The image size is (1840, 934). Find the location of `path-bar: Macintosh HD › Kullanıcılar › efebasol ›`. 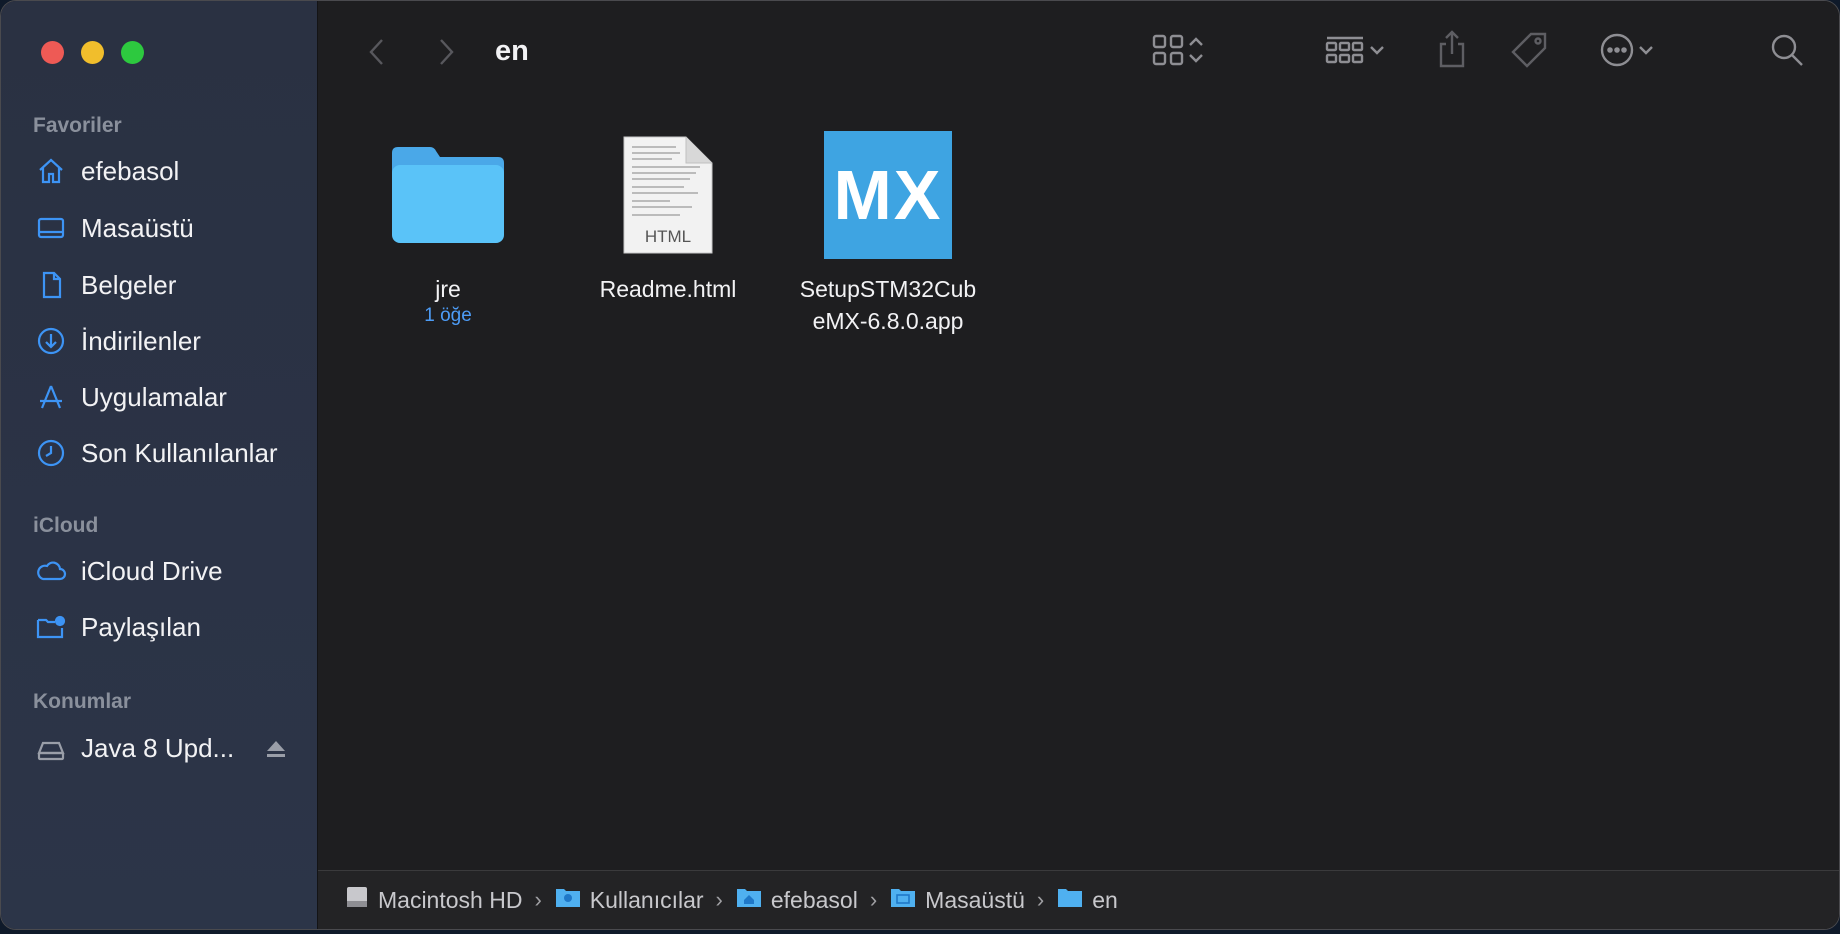

path-bar: Macintosh HD › Kullanıcılar › efebasol › is located at coordinates (1078, 899).